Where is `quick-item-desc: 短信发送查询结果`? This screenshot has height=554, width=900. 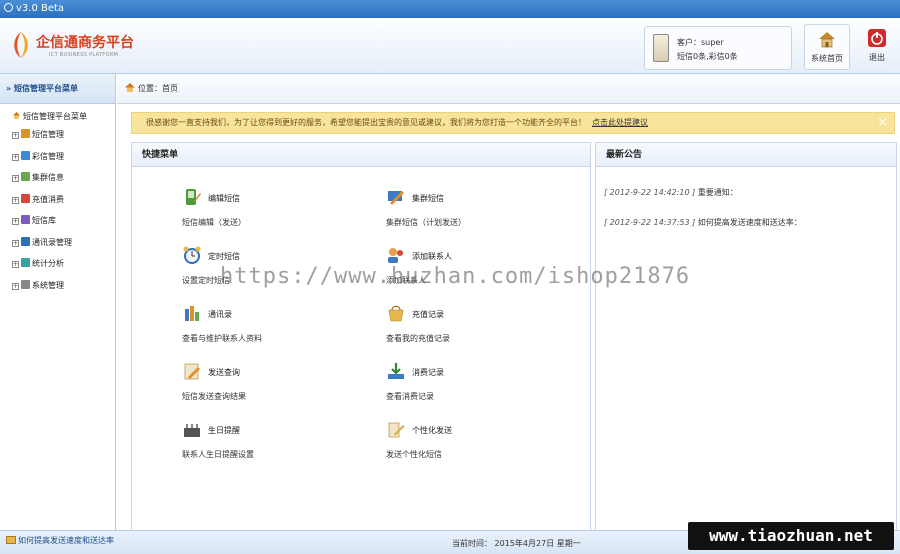
quick-item-desc: 短信发送查询结果 is located at coordinates (214, 396).